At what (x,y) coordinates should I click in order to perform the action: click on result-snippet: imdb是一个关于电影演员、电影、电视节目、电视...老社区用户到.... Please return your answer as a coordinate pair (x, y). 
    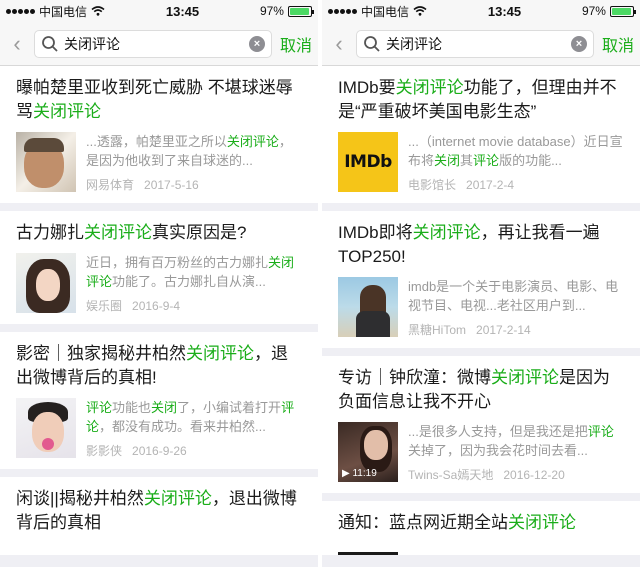
    Looking at the image, I should click on (513, 296).